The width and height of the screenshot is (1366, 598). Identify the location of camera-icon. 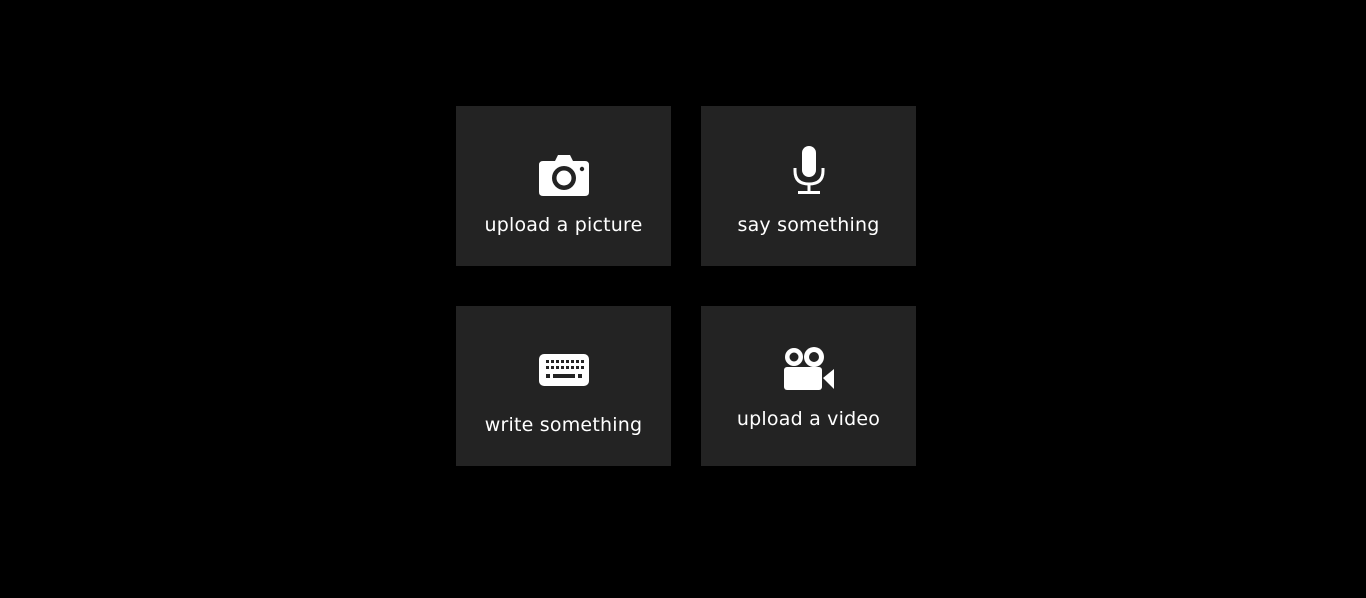
(563, 175).